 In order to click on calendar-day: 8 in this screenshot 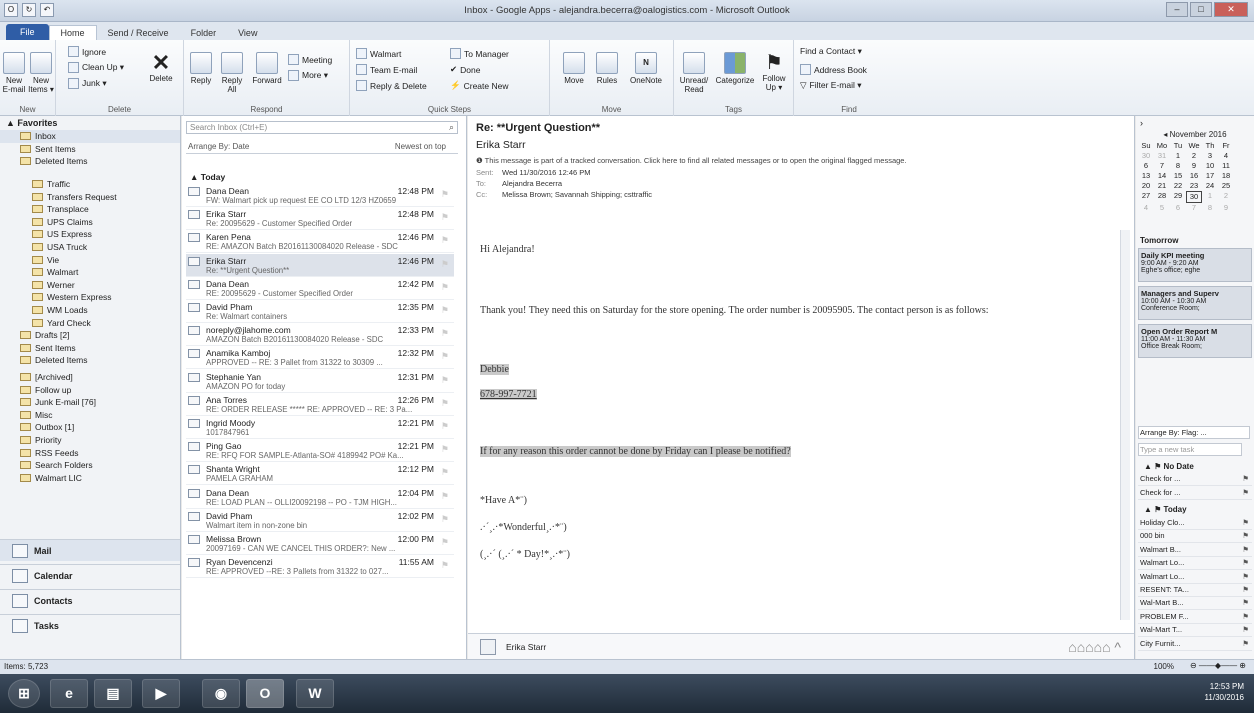, I will do `click(1210, 208)`.